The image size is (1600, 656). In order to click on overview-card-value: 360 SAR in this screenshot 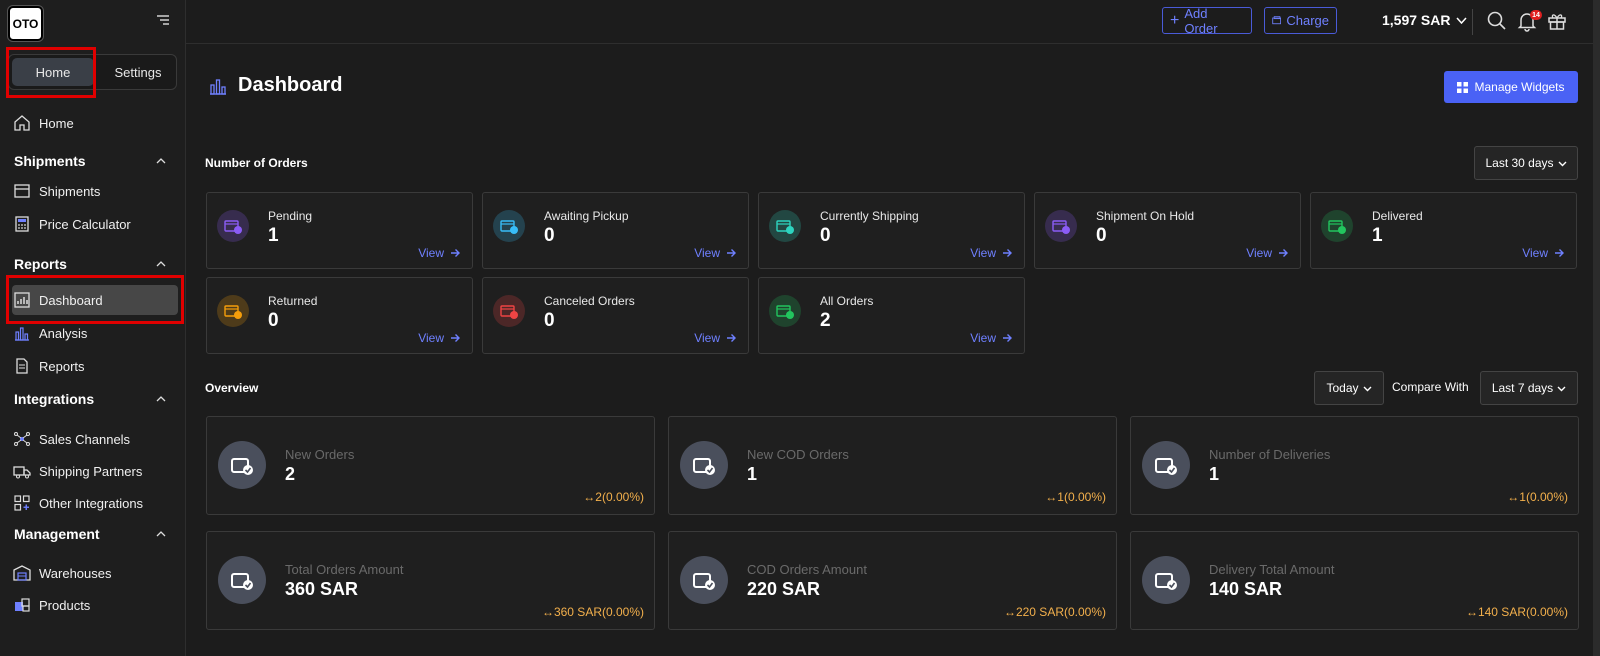, I will do `click(322, 589)`.